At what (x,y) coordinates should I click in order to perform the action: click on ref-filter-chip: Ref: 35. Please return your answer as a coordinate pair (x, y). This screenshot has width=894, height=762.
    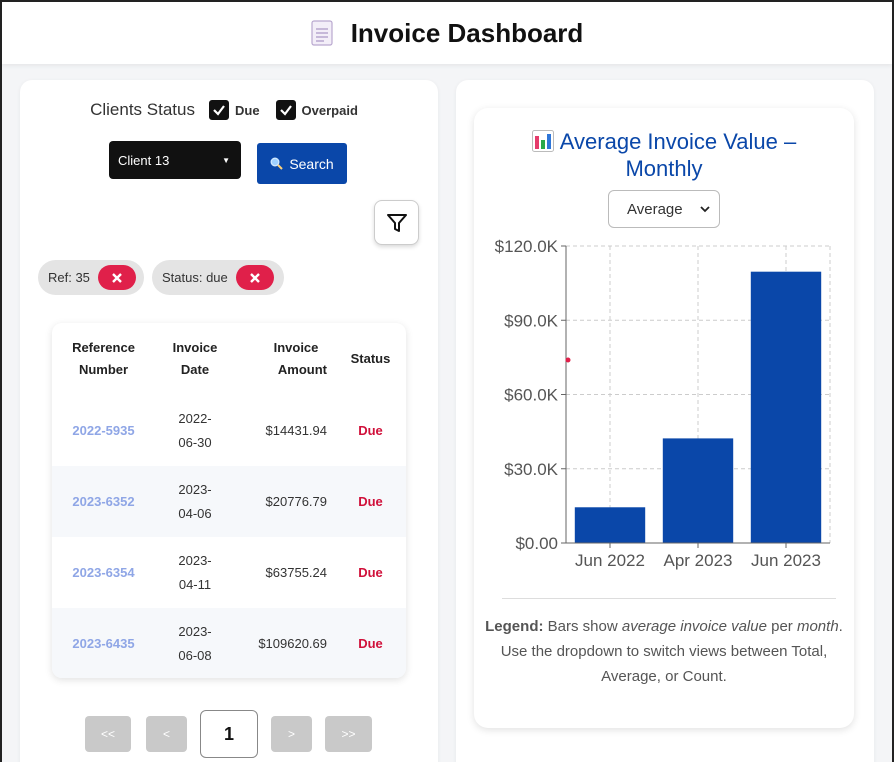
    Looking at the image, I should click on (91, 277).